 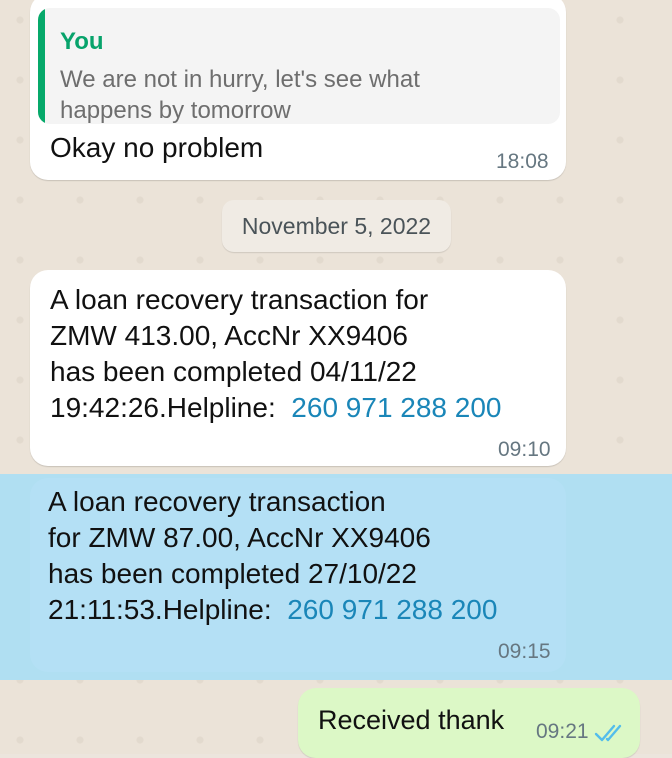 What do you see at coordinates (232, 573) in the screenshot?
I see `message-line: has been completed 27/10/22` at bounding box center [232, 573].